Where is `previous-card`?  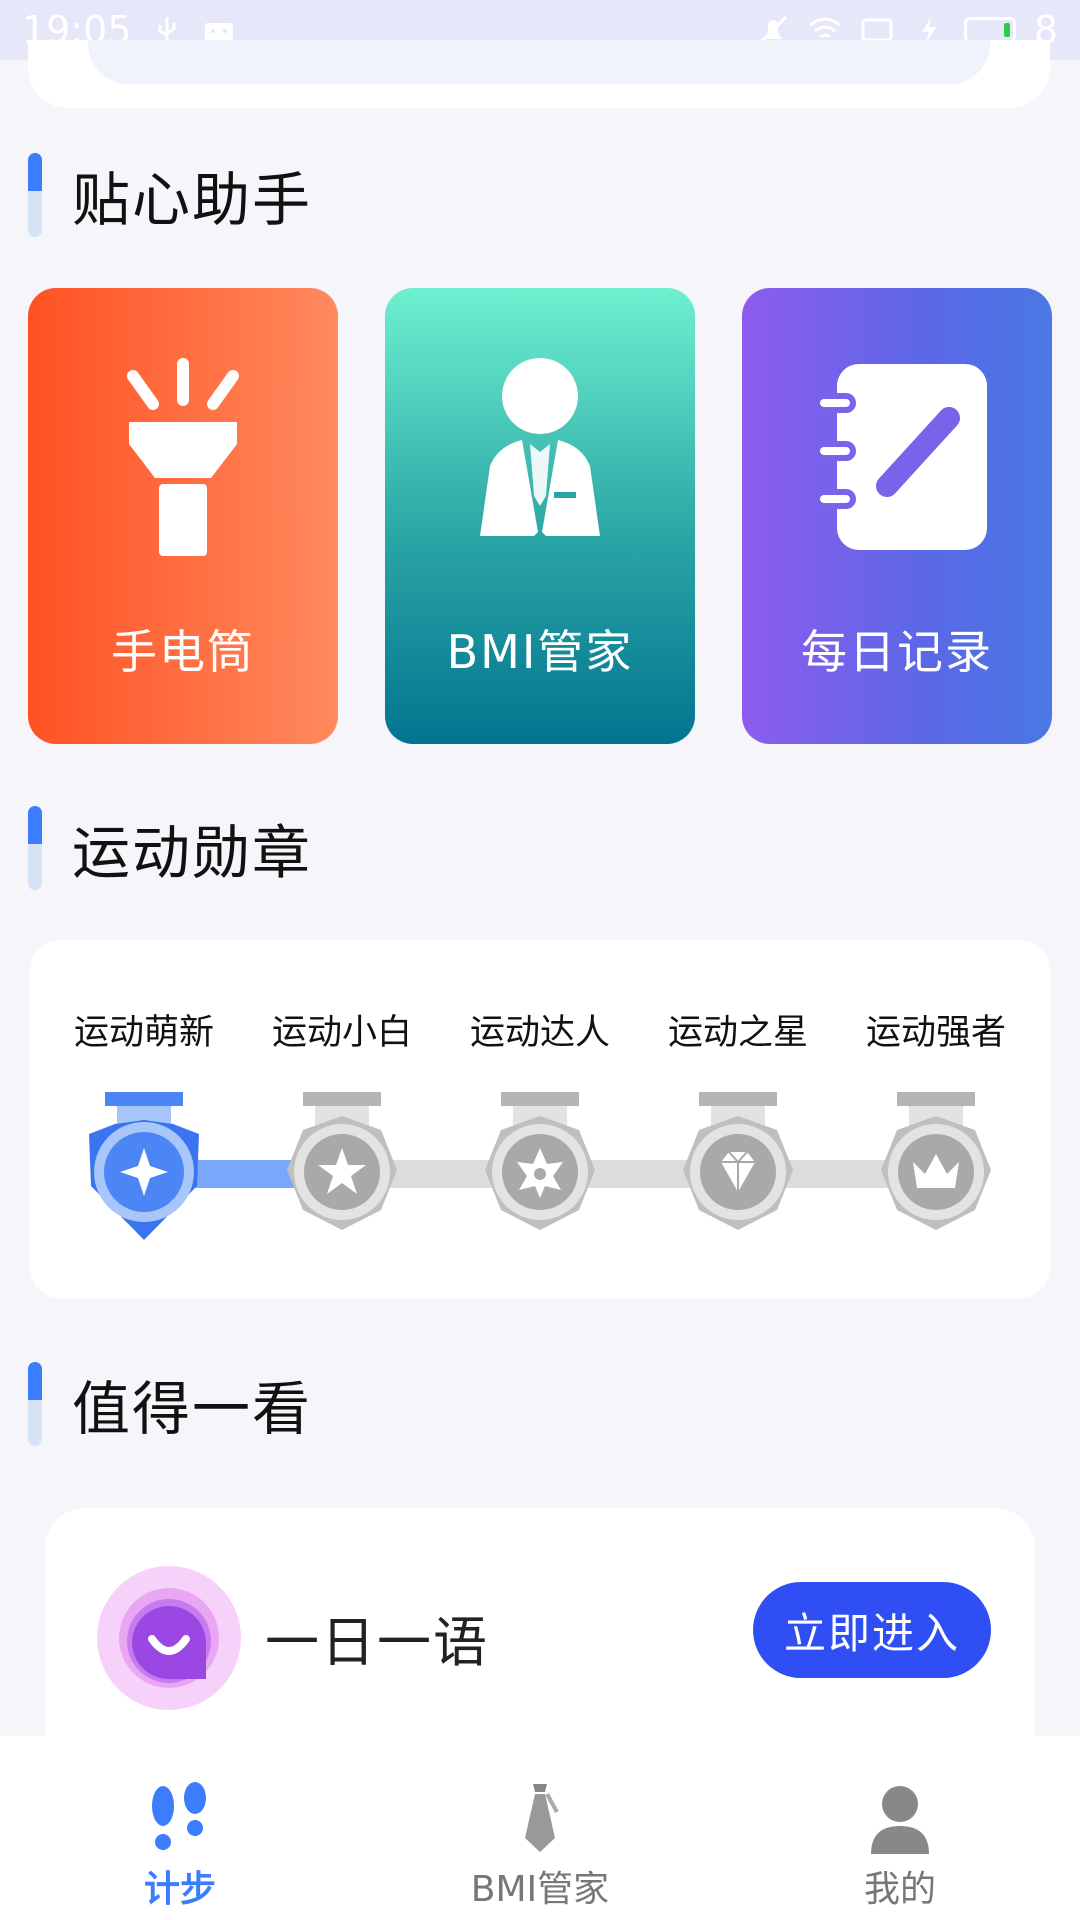
previous-card is located at coordinates (539, 74).